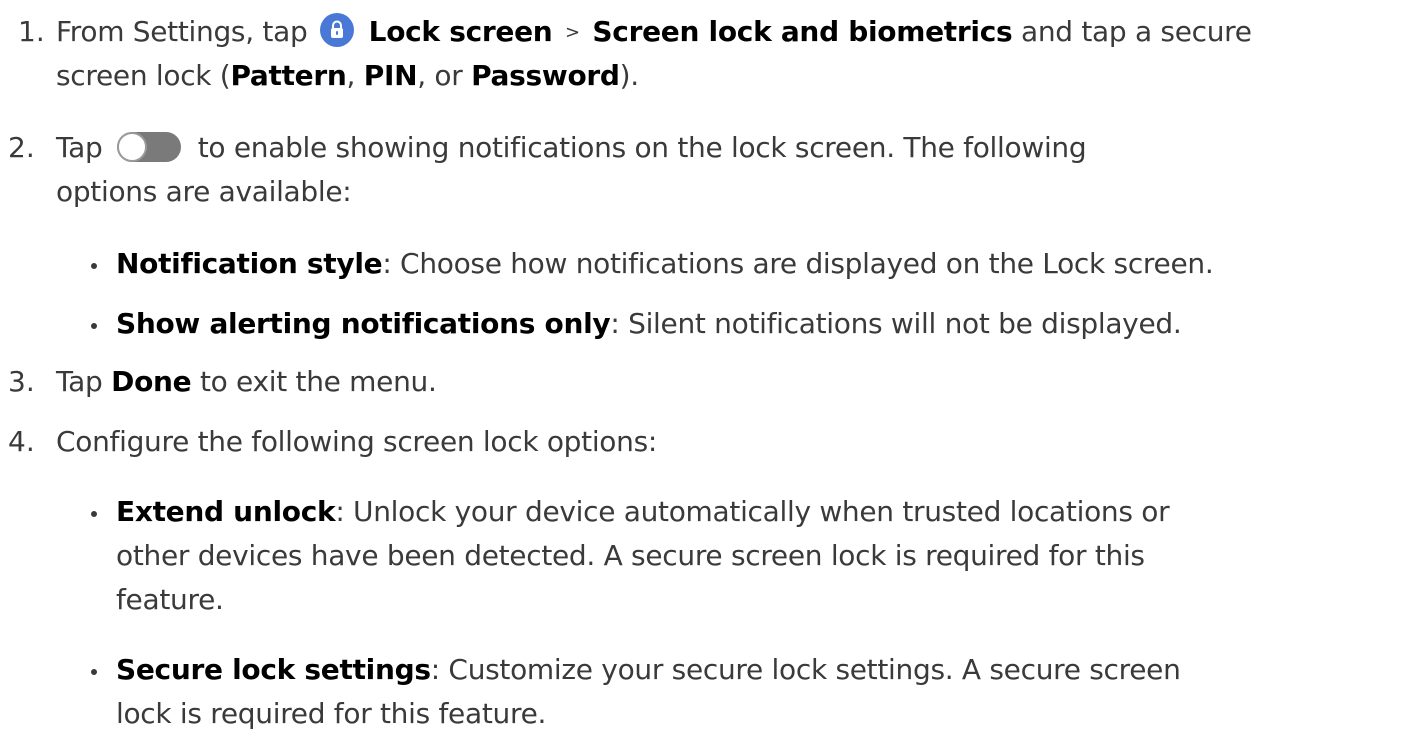 The image size is (1423, 738). I want to click on step-text: and tap a secure, so click(1136, 31).